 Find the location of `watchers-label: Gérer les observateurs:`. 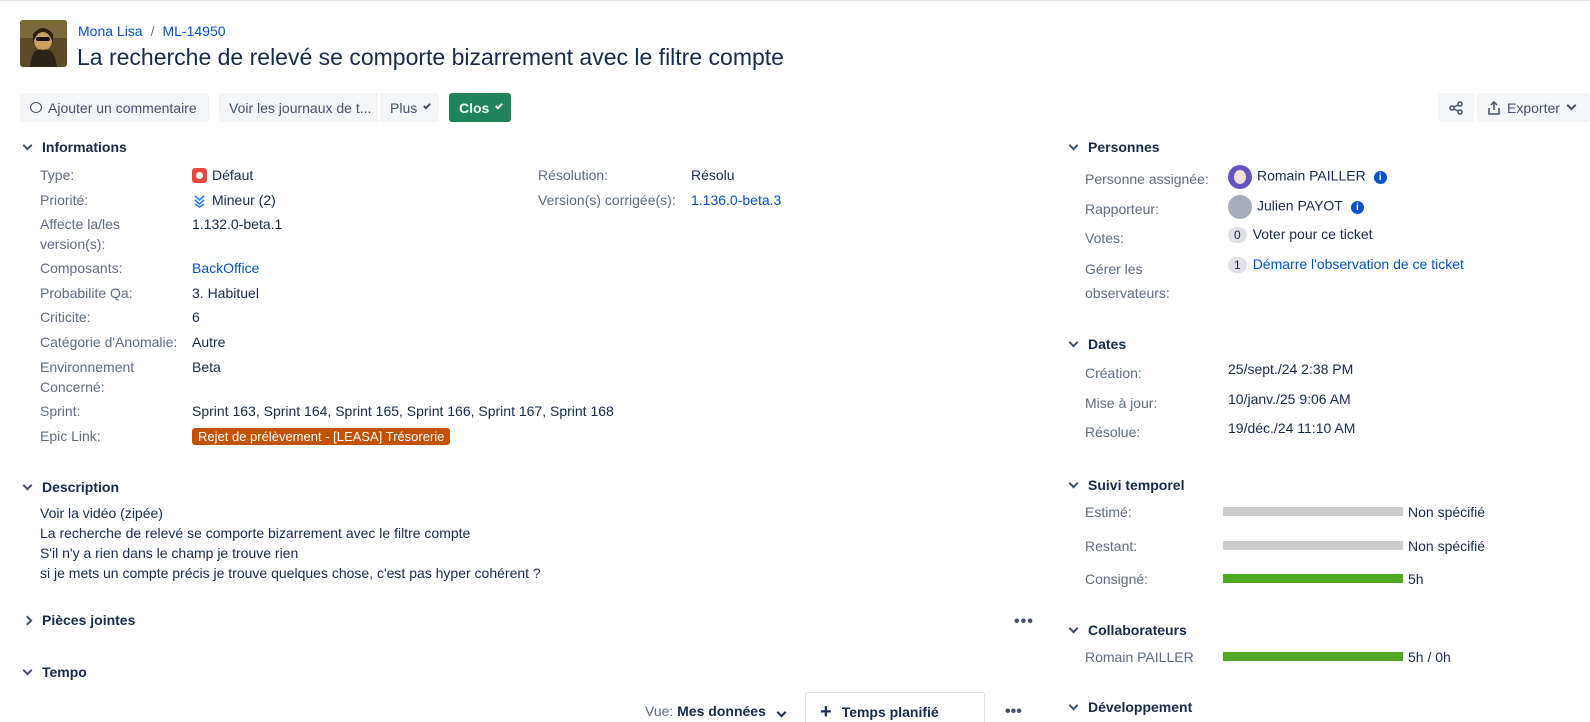

watchers-label: Gérer les observateurs: is located at coordinates (1127, 281).